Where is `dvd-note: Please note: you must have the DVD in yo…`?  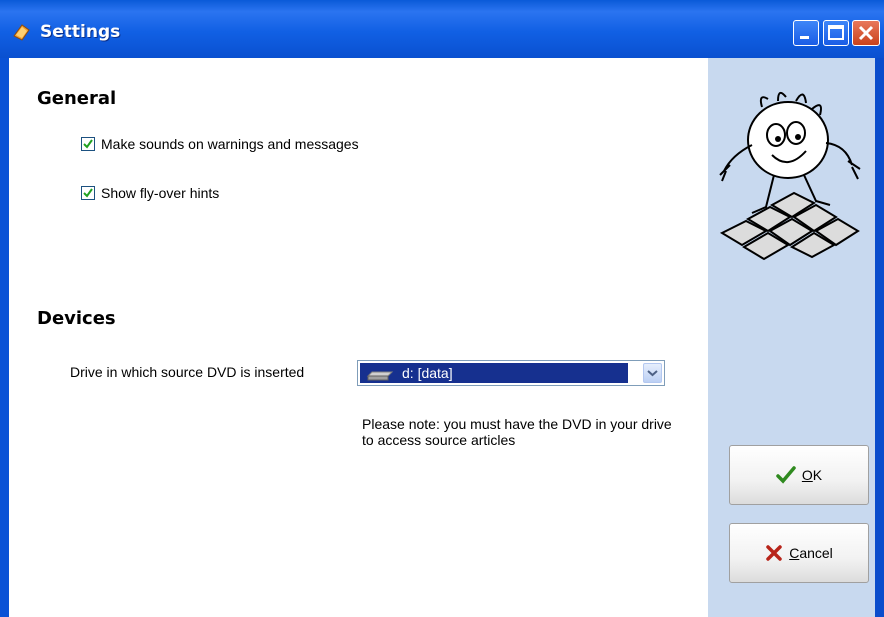 dvd-note: Please note: you must have the DVD in yo… is located at coordinates (517, 432).